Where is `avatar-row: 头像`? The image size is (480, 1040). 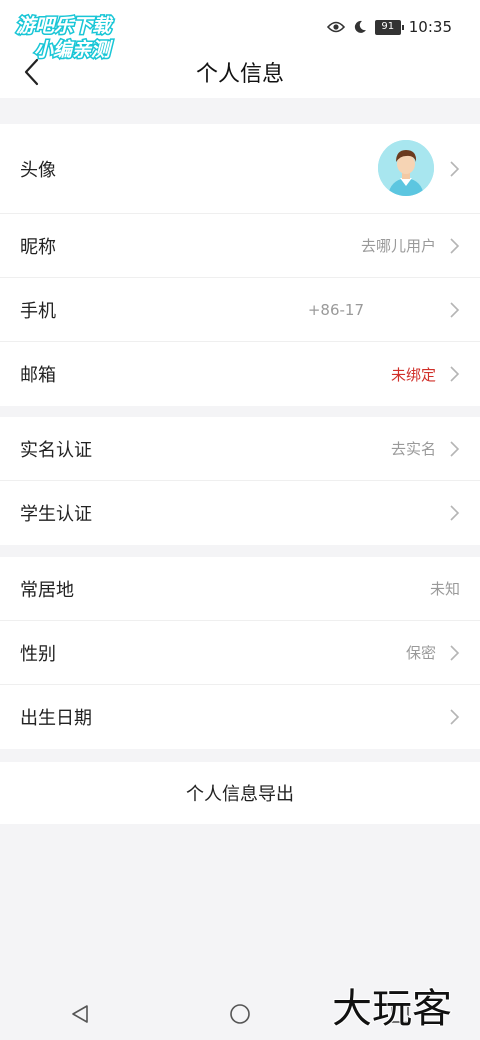
avatar-row: 头像 is located at coordinates (240, 169).